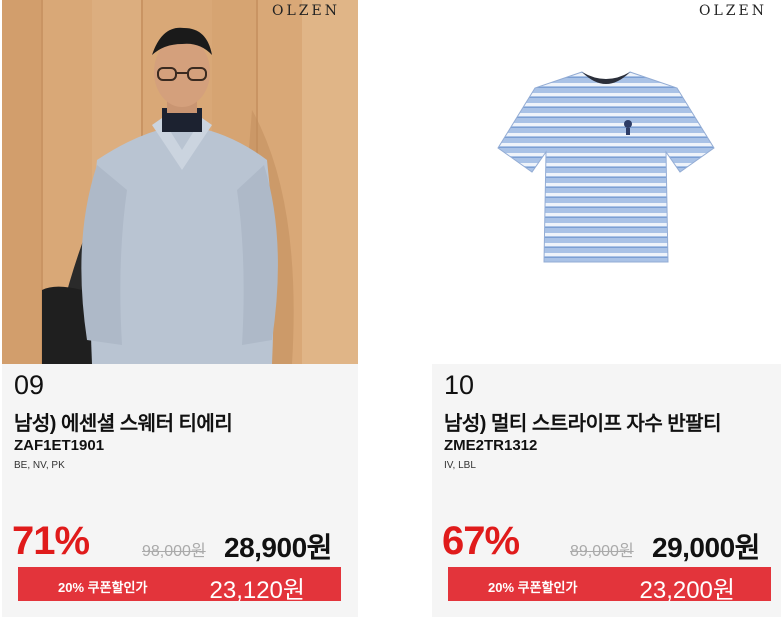 This screenshot has height=617, width=781. I want to click on coupon-price: 23,120원, so click(257, 590).